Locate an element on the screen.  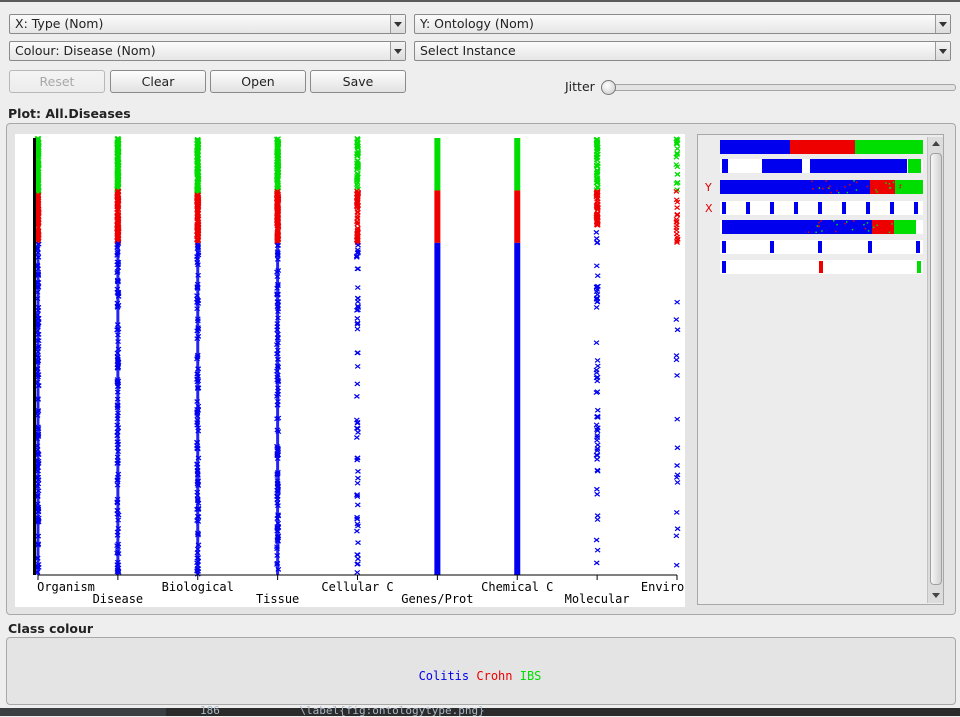
scroll-up-icon is located at coordinates (935, 144).